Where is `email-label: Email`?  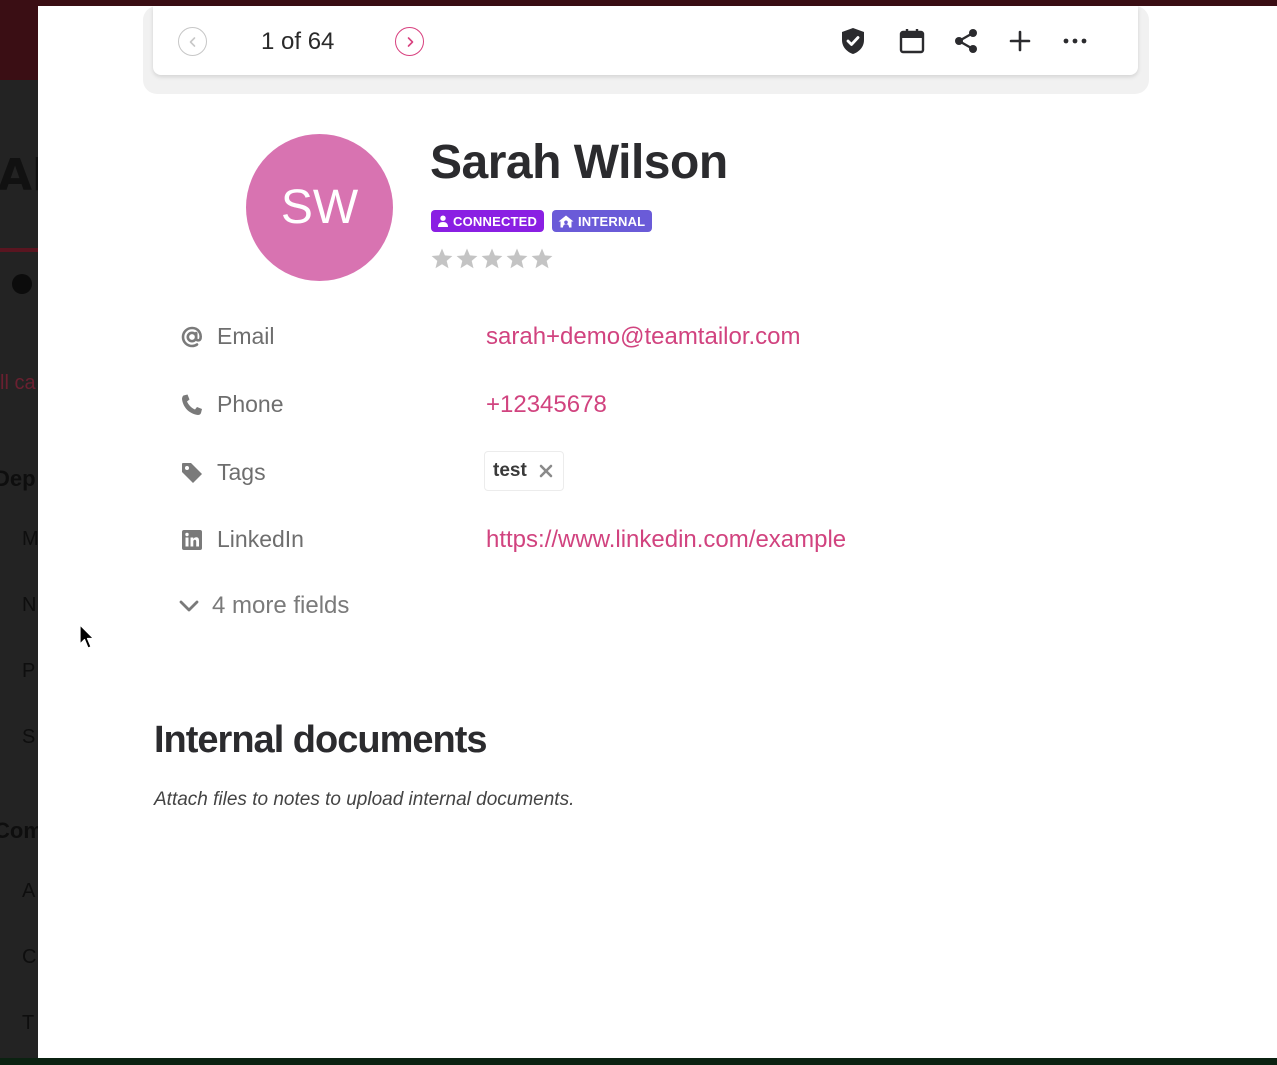 email-label: Email is located at coordinates (246, 336).